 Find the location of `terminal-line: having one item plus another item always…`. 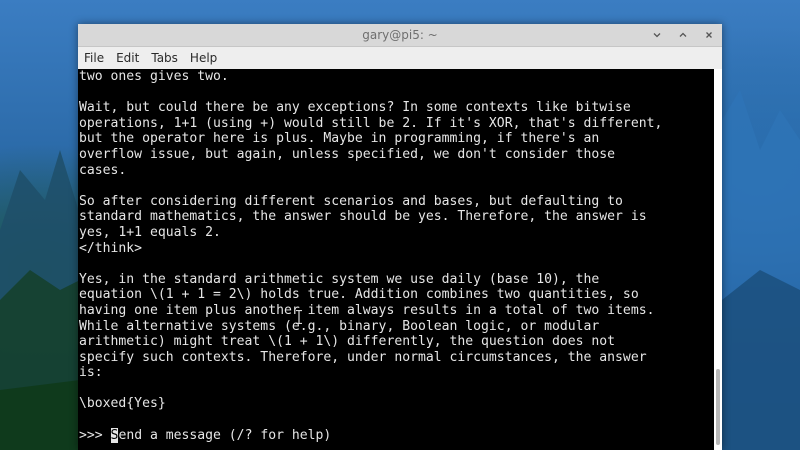

terminal-line: having one item plus another item always… is located at coordinates (367, 310).